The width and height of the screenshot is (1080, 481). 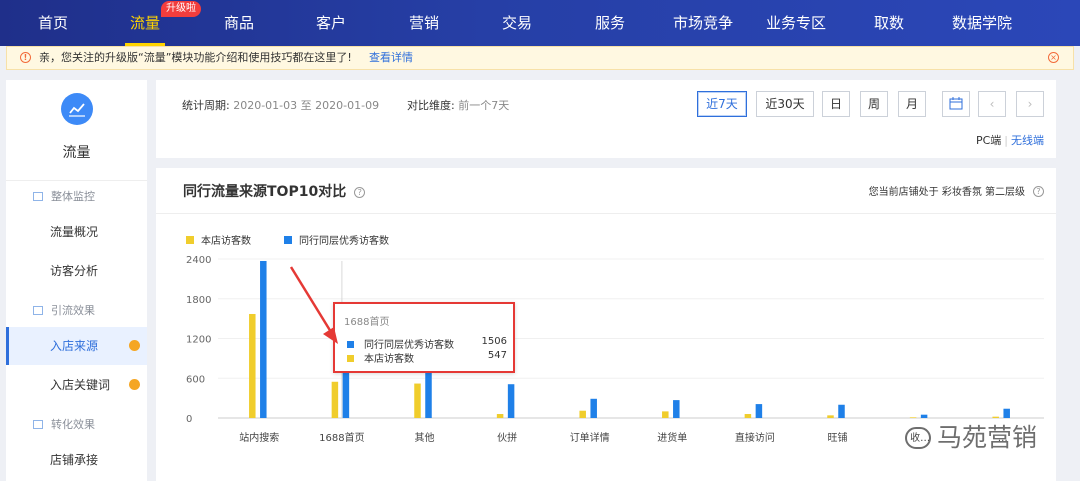 I want to click on level-help-icon: ?, so click(x=1038, y=191).